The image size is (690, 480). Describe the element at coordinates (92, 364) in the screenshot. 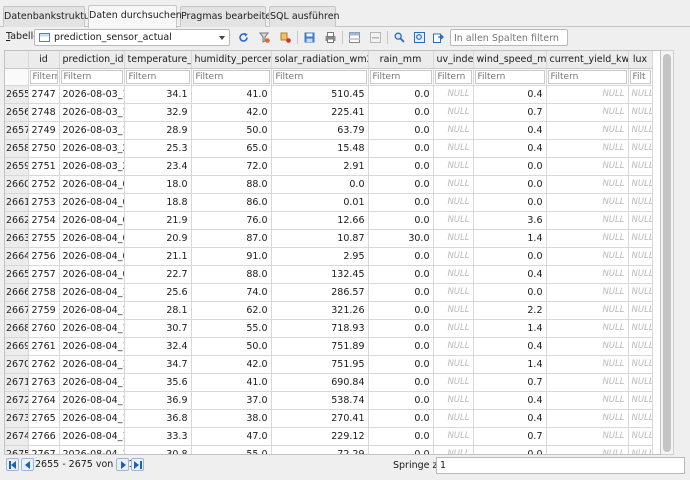

I see `cell-prediction-id: 2026-08-04_14` at that location.